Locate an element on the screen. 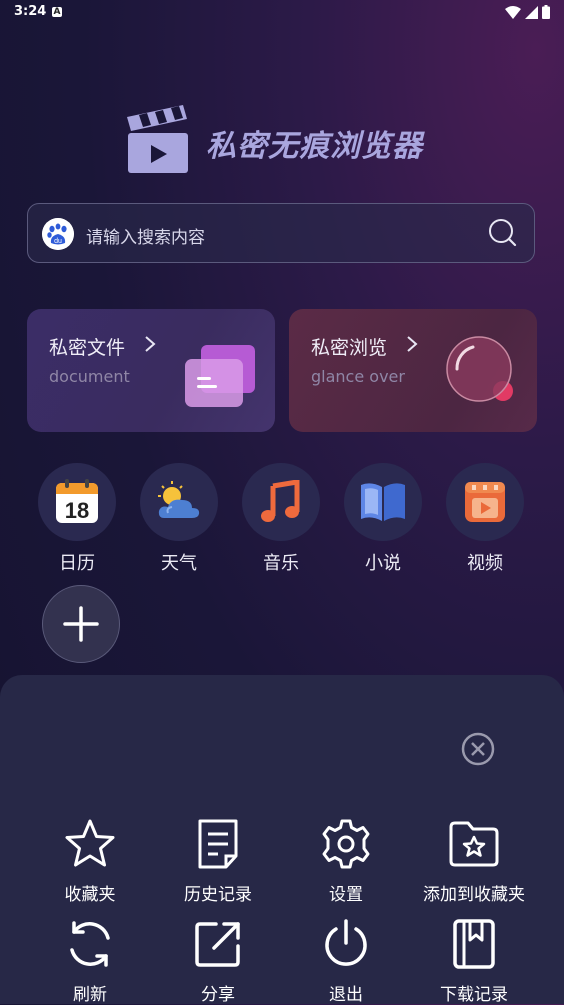  app-video-circle is located at coordinates (485, 502).